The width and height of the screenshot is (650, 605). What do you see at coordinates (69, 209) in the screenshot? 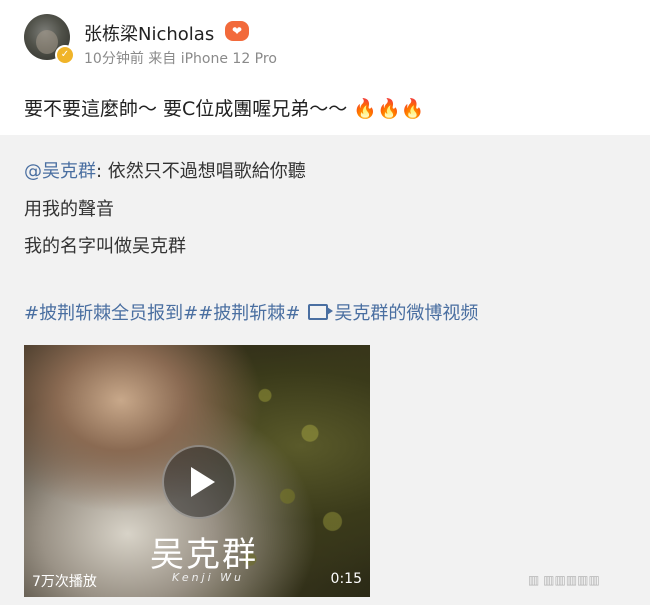
I see `repost-line-2: 用我的聲音` at bounding box center [69, 209].